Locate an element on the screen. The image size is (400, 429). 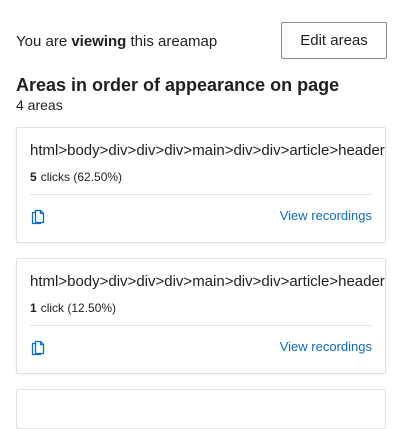
area-click-stats: 1 click (12.50%) is located at coordinates (73, 308).